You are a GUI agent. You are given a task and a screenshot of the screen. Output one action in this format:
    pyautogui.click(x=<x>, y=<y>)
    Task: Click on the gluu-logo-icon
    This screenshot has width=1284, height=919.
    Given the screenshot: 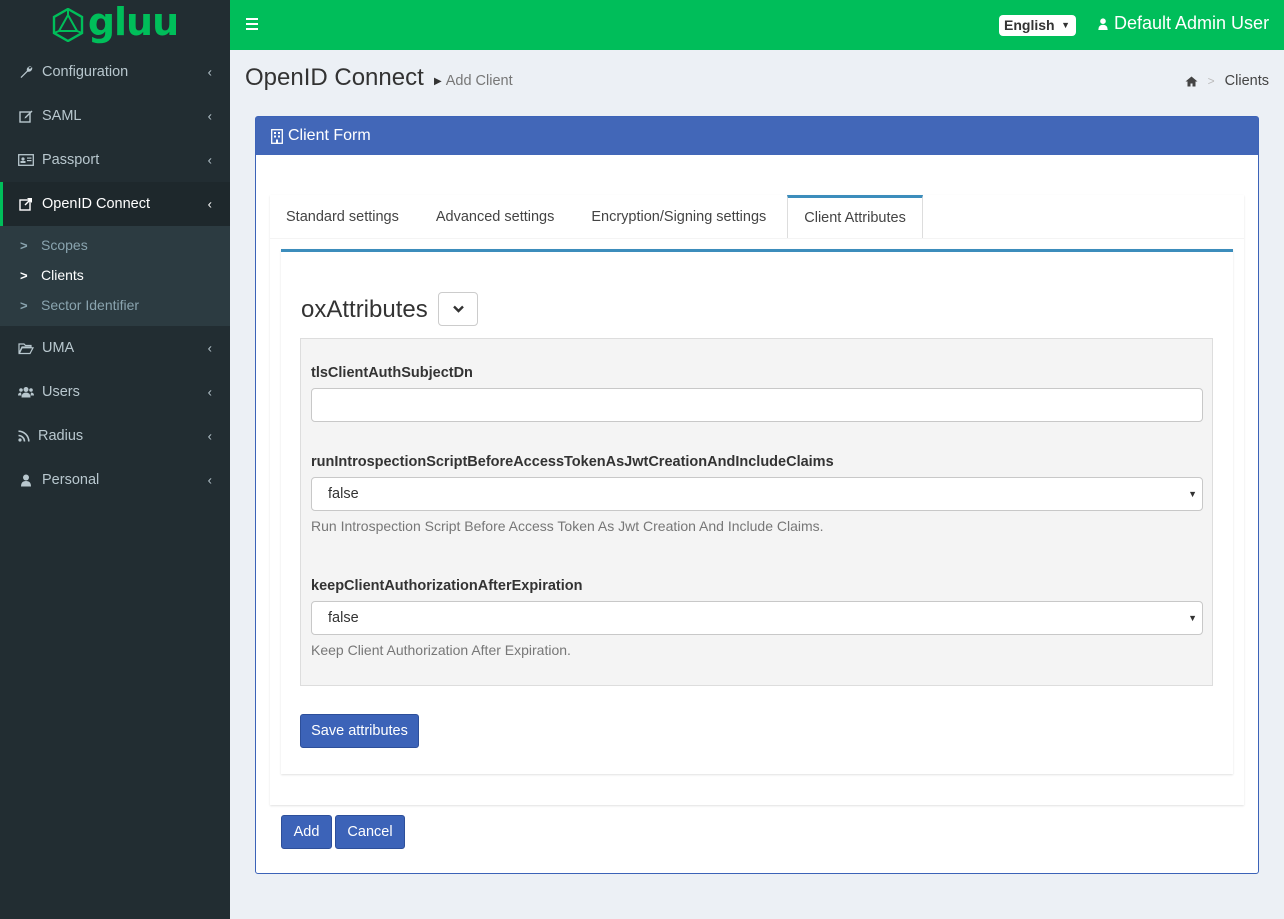 What is the action you would take?
    pyautogui.click(x=68, y=25)
    